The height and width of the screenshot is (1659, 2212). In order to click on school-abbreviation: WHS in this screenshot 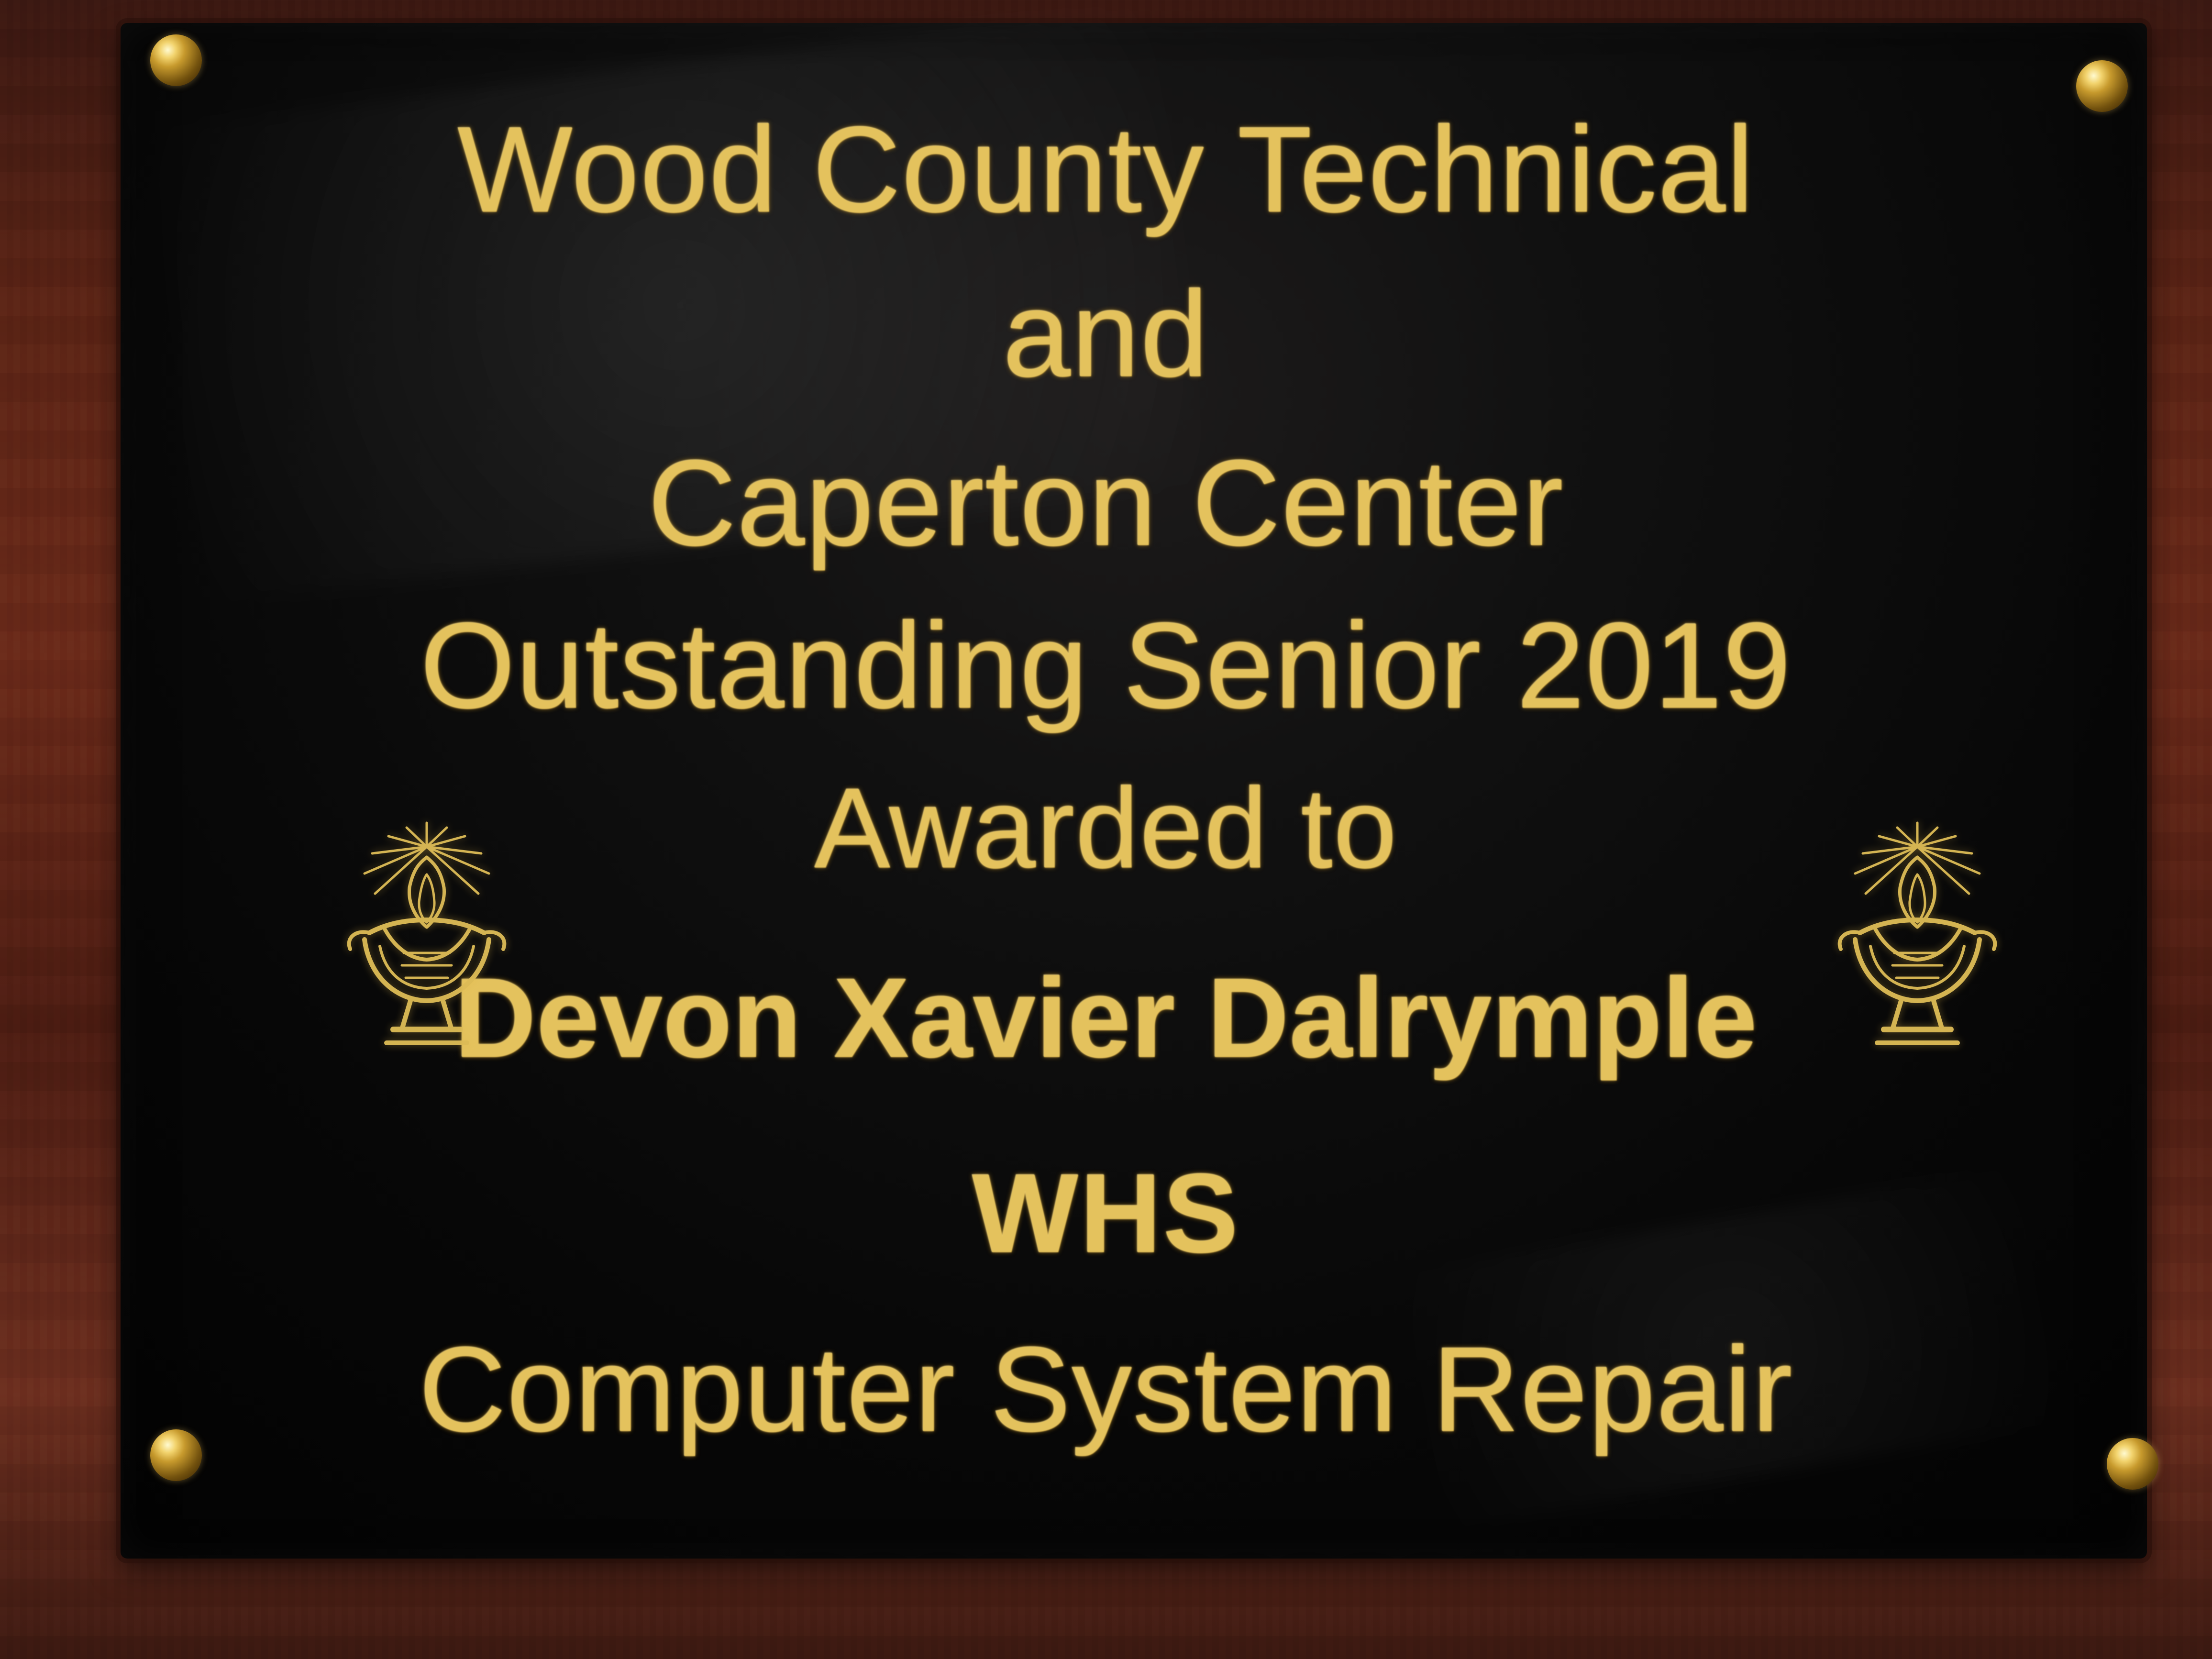, I will do `click(1106, 1213)`.